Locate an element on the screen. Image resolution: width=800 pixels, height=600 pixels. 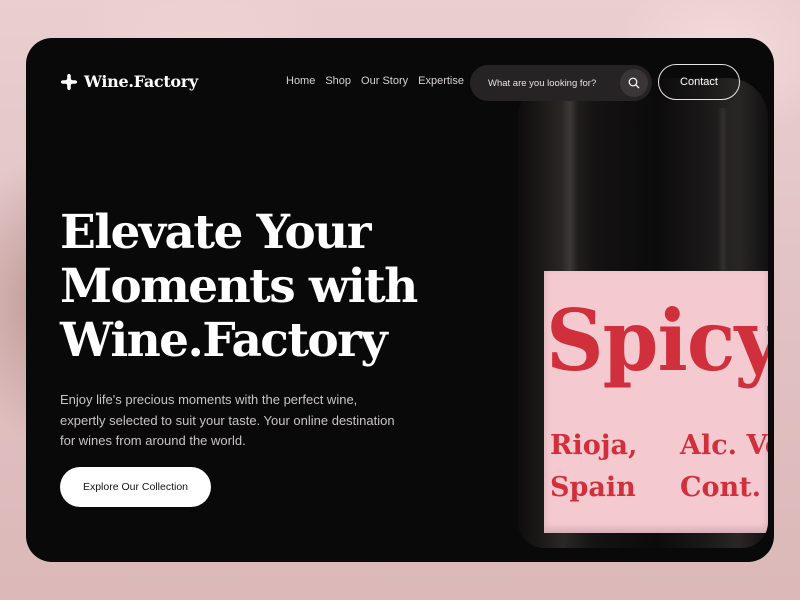
brand-name: Wine.Factory is located at coordinates (141, 81).